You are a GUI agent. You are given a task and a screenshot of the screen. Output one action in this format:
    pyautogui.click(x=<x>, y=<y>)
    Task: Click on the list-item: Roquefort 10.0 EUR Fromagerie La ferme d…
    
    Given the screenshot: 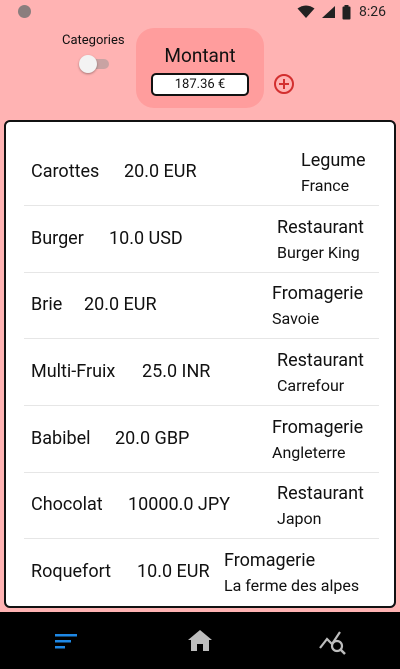 What is the action you would take?
    pyautogui.click(x=201, y=572)
    